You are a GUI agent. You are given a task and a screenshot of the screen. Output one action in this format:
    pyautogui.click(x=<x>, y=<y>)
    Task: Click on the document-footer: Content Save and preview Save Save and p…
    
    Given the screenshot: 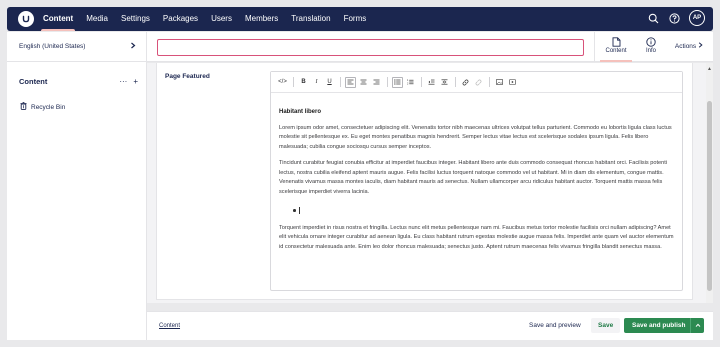 What is the action you would take?
    pyautogui.click(x=430, y=325)
    